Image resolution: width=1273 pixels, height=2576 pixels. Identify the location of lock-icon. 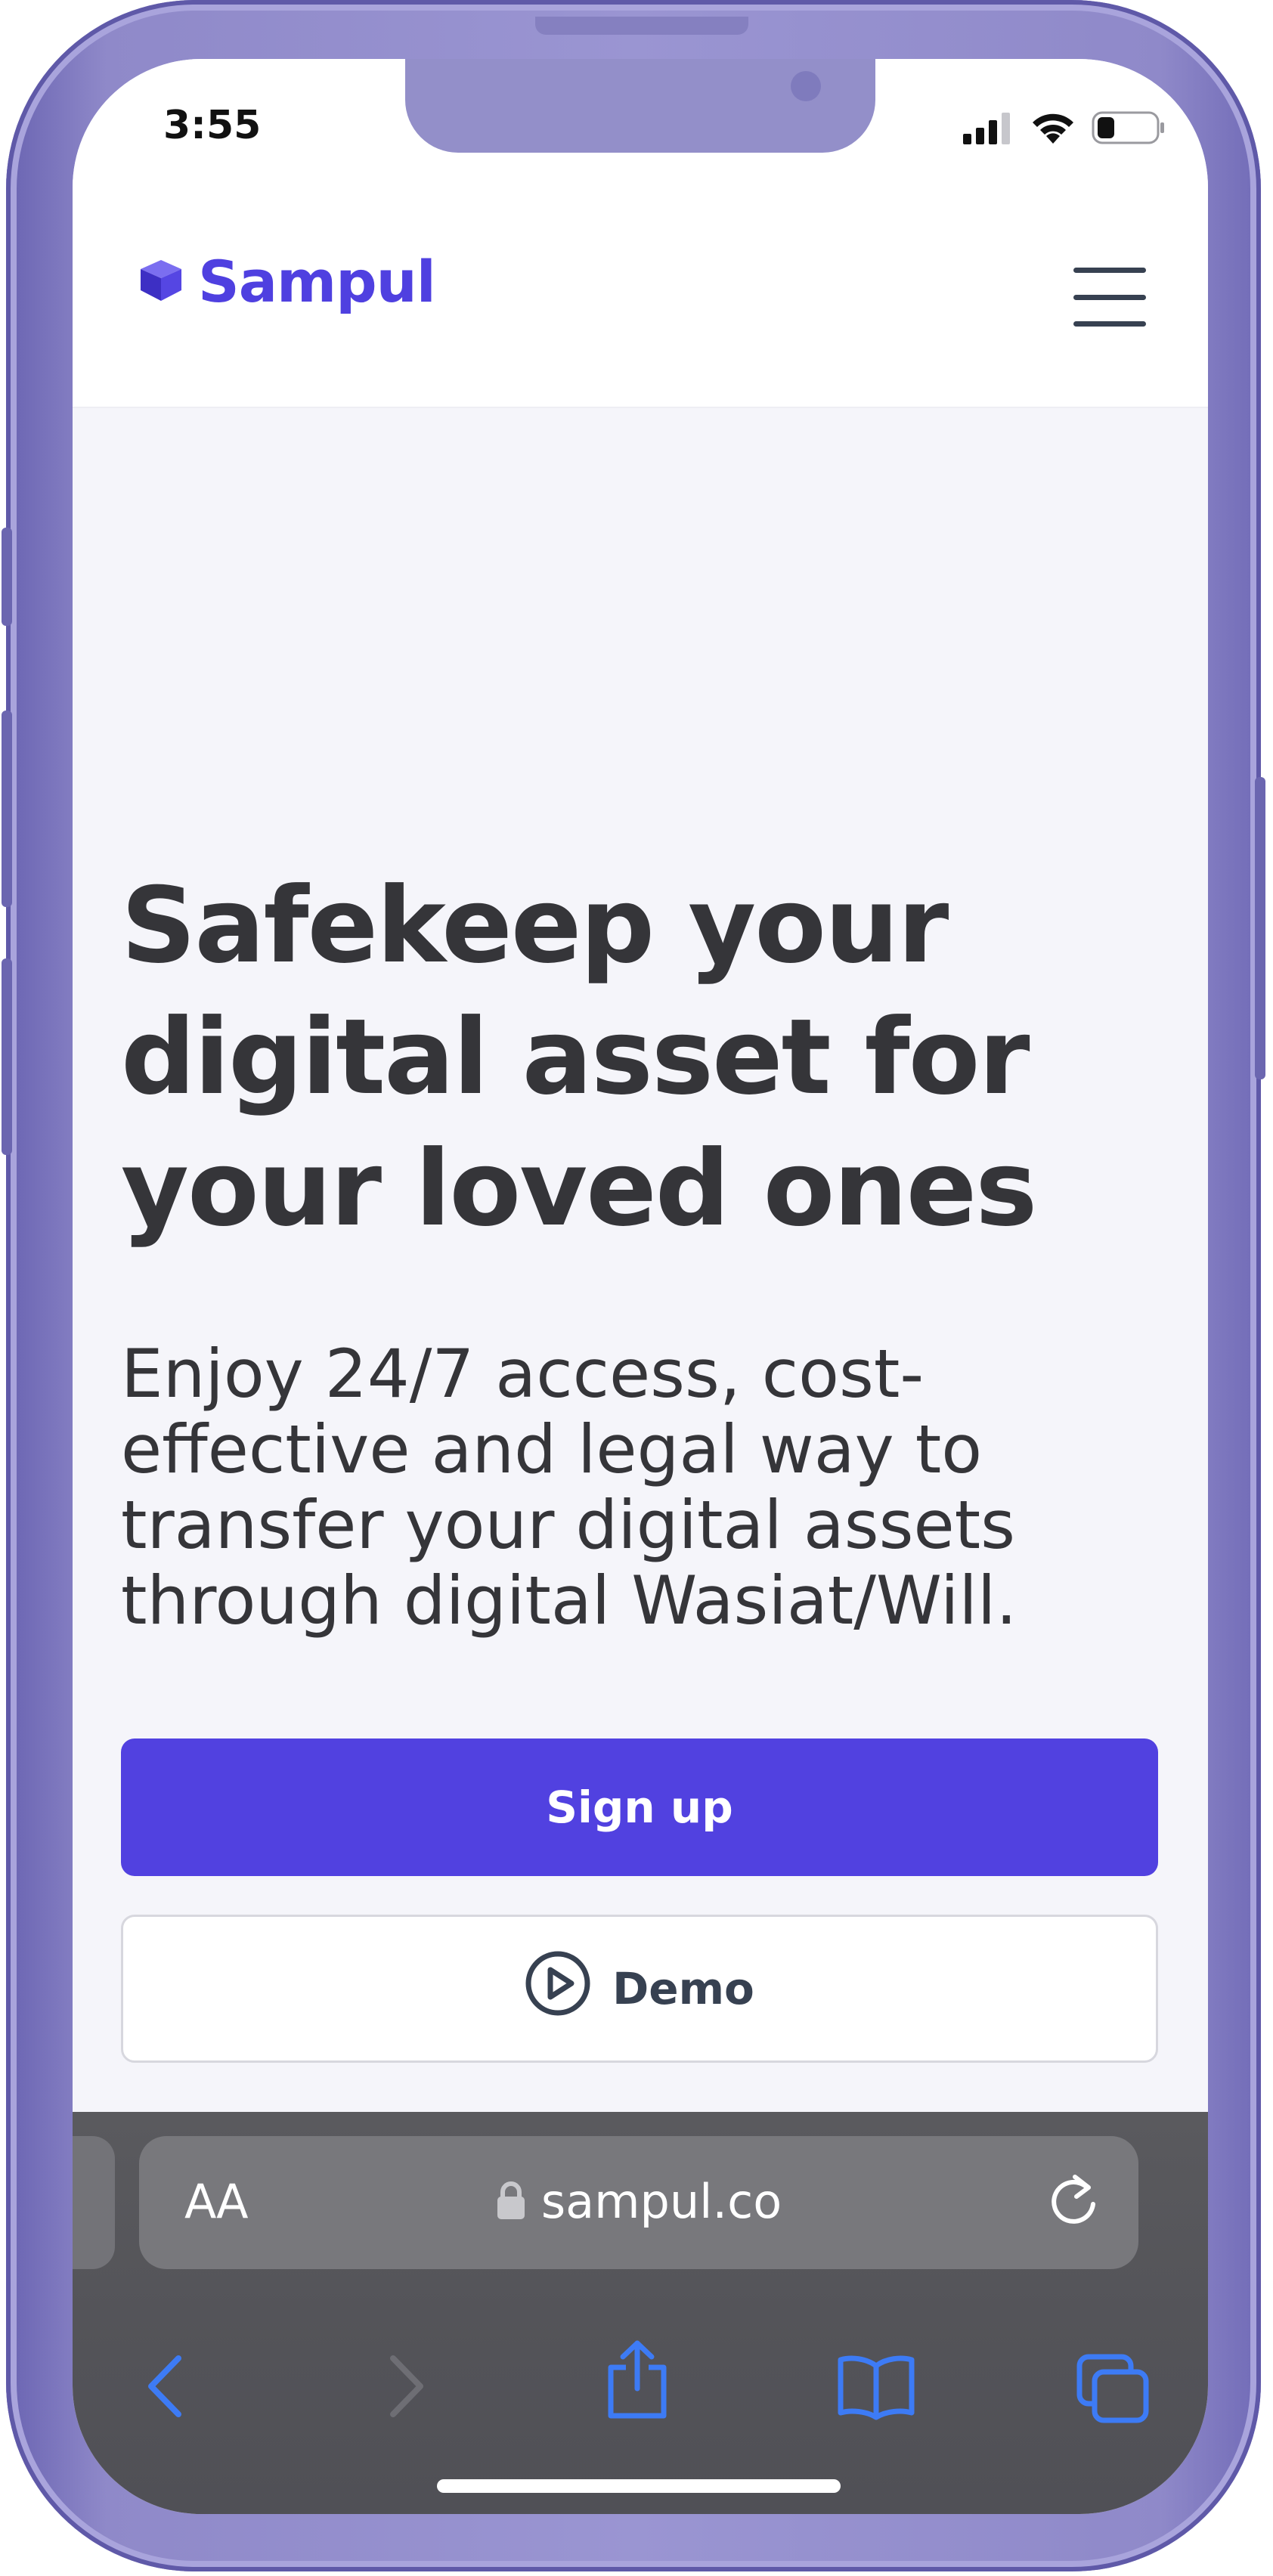
(511, 2202).